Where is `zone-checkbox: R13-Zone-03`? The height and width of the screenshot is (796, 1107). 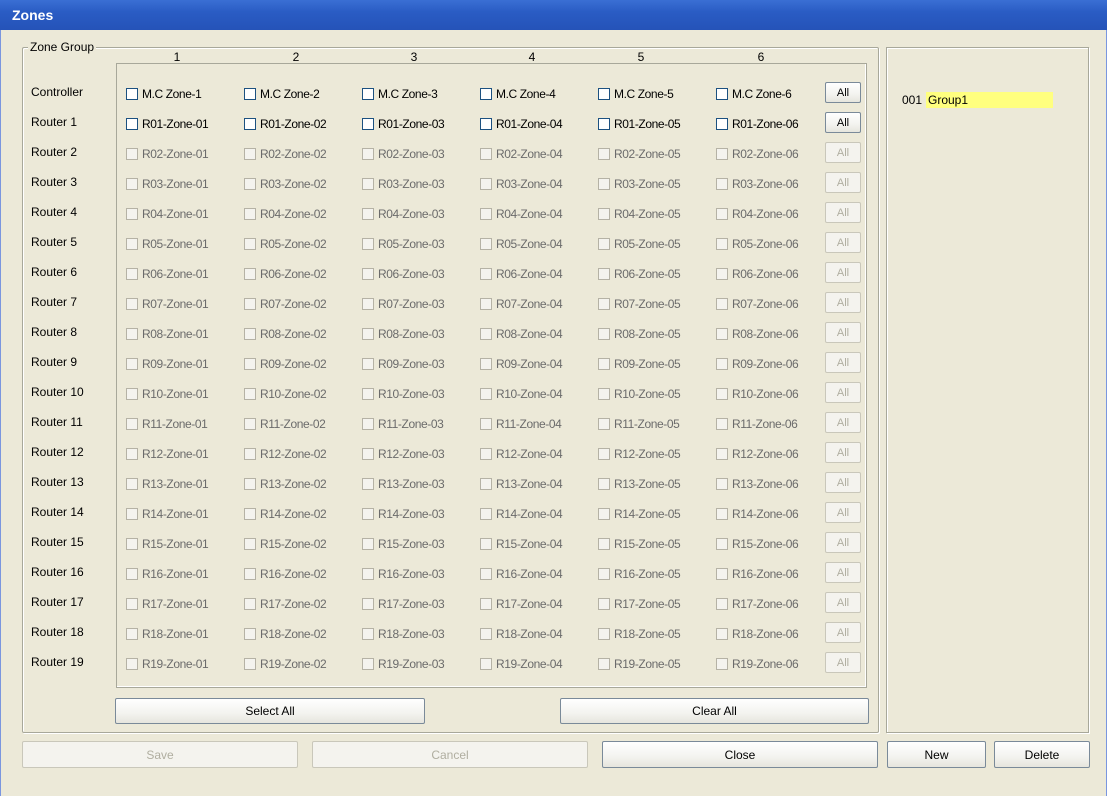
zone-checkbox: R13-Zone-03 is located at coordinates (403, 484).